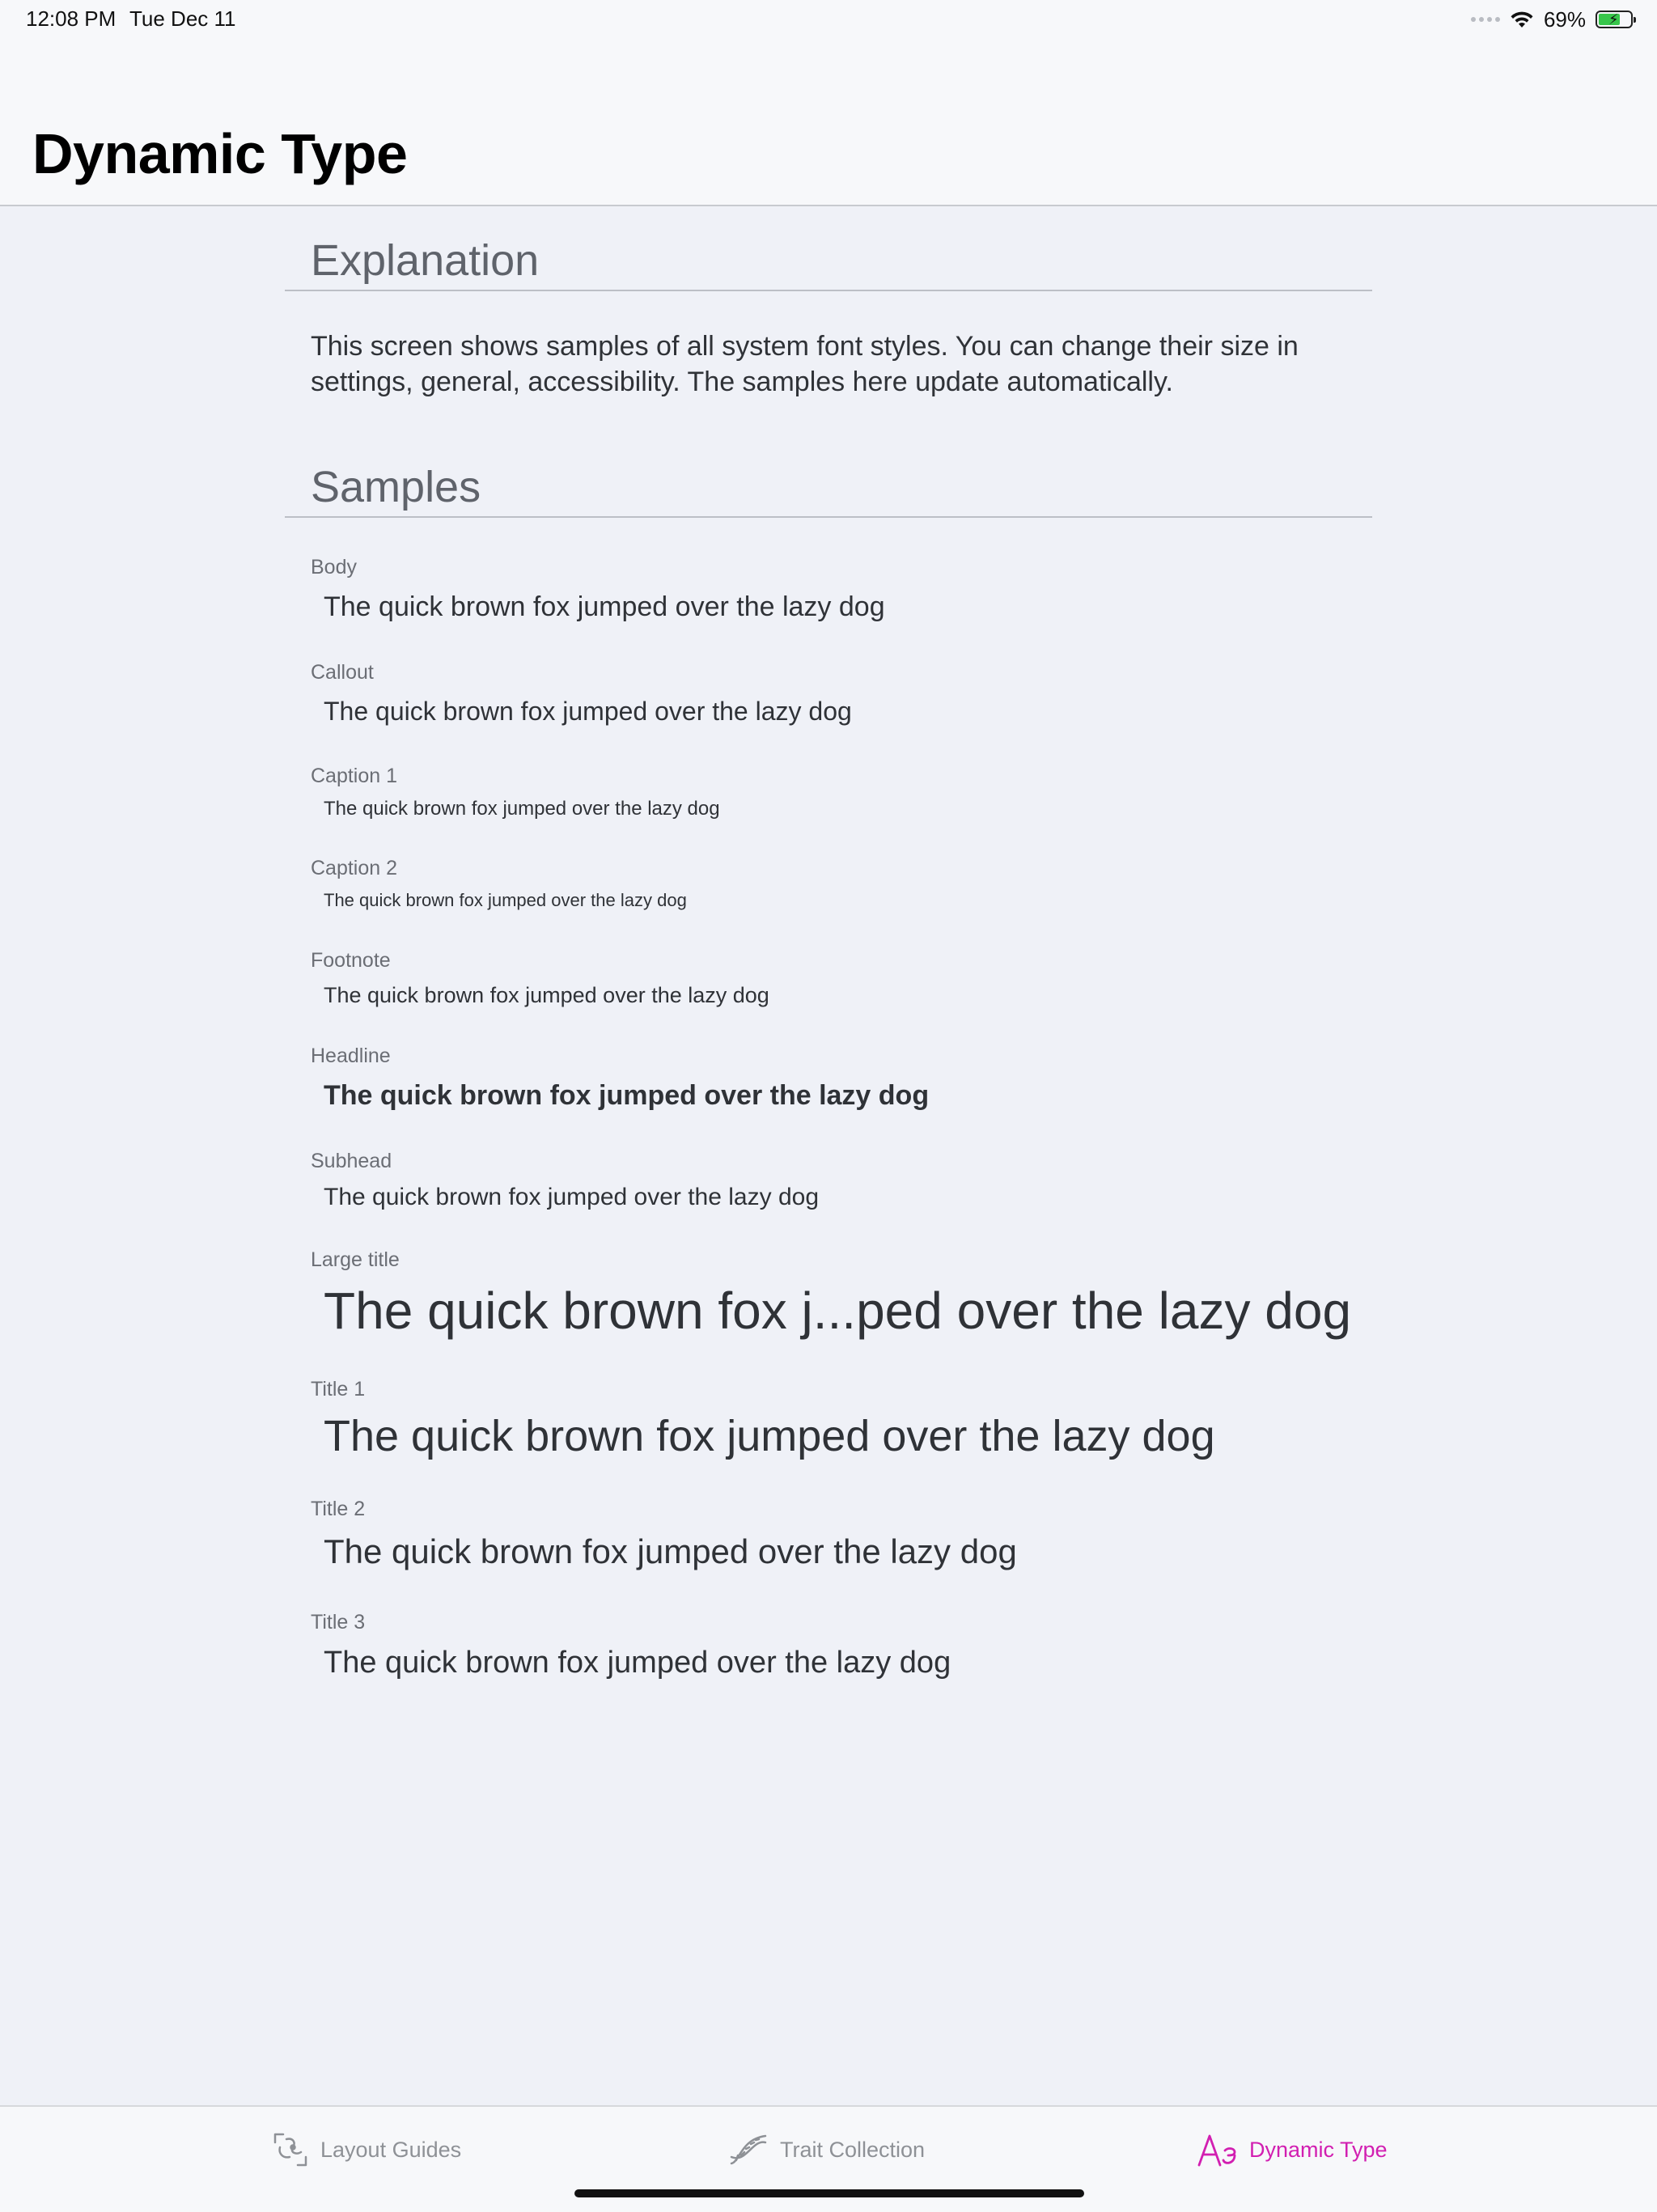 The height and width of the screenshot is (2212, 1657). Describe the element at coordinates (338, 1509) in the screenshot. I see `sample-label: Title 2` at that location.